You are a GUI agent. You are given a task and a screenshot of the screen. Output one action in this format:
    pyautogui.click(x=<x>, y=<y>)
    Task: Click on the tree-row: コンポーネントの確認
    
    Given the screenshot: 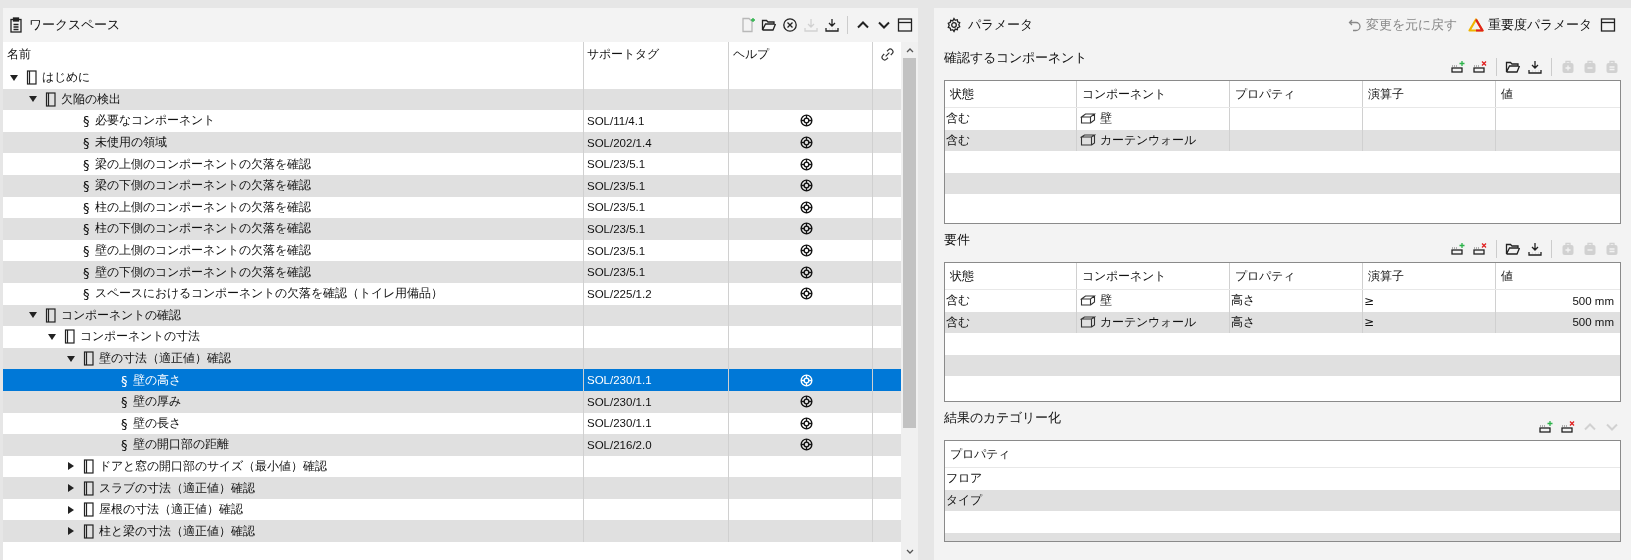 What is the action you would take?
    pyautogui.click(x=452, y=315)
    